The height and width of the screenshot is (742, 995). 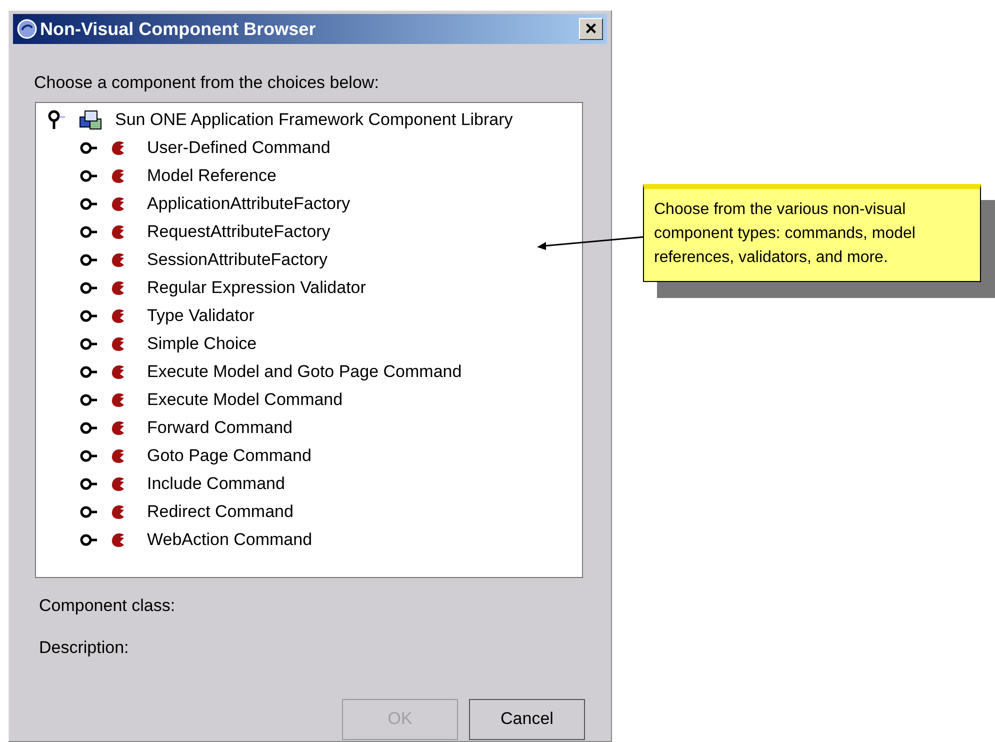 What do you see at coordinates (219, 427) in the screenshot?
I see `tree-item: Forward Command` at bounding box center [219, 427].